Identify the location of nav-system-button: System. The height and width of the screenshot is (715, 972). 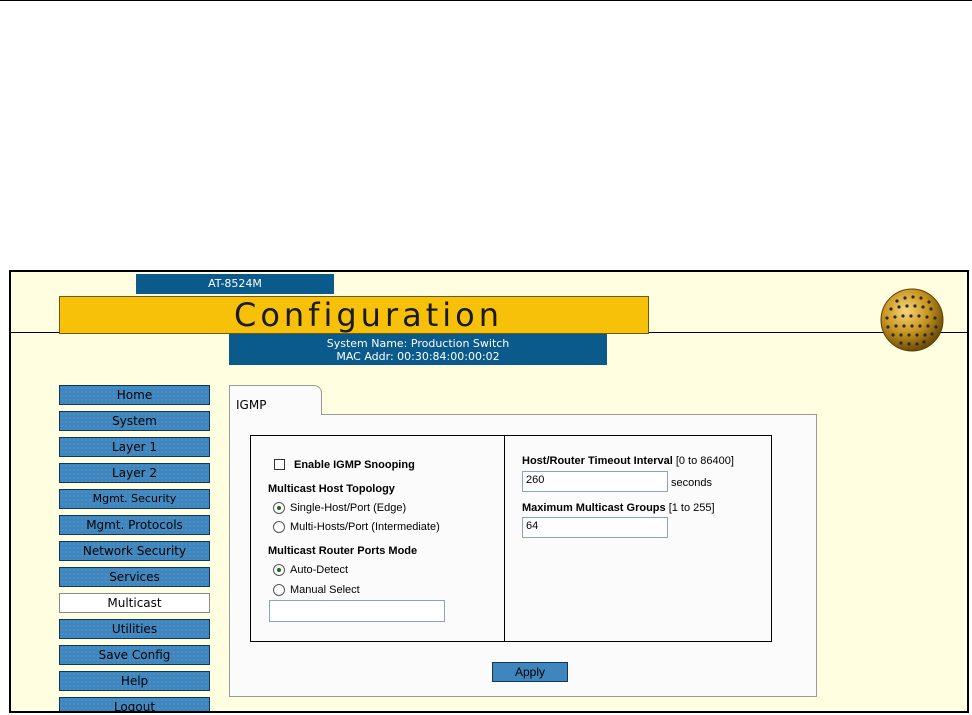
(134, 421).